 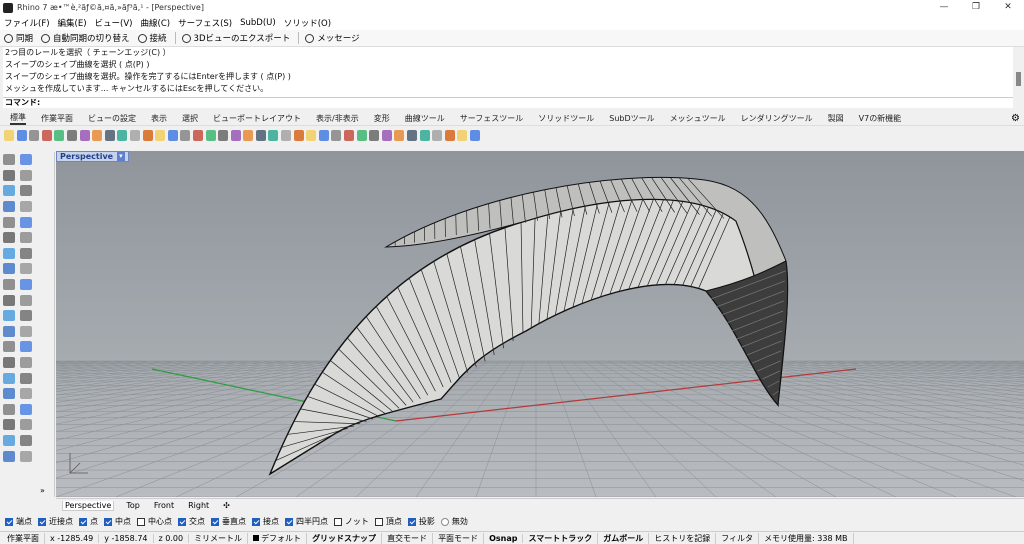 I want to click on osnap-6: 垂直点, so click(x=228, y=521).